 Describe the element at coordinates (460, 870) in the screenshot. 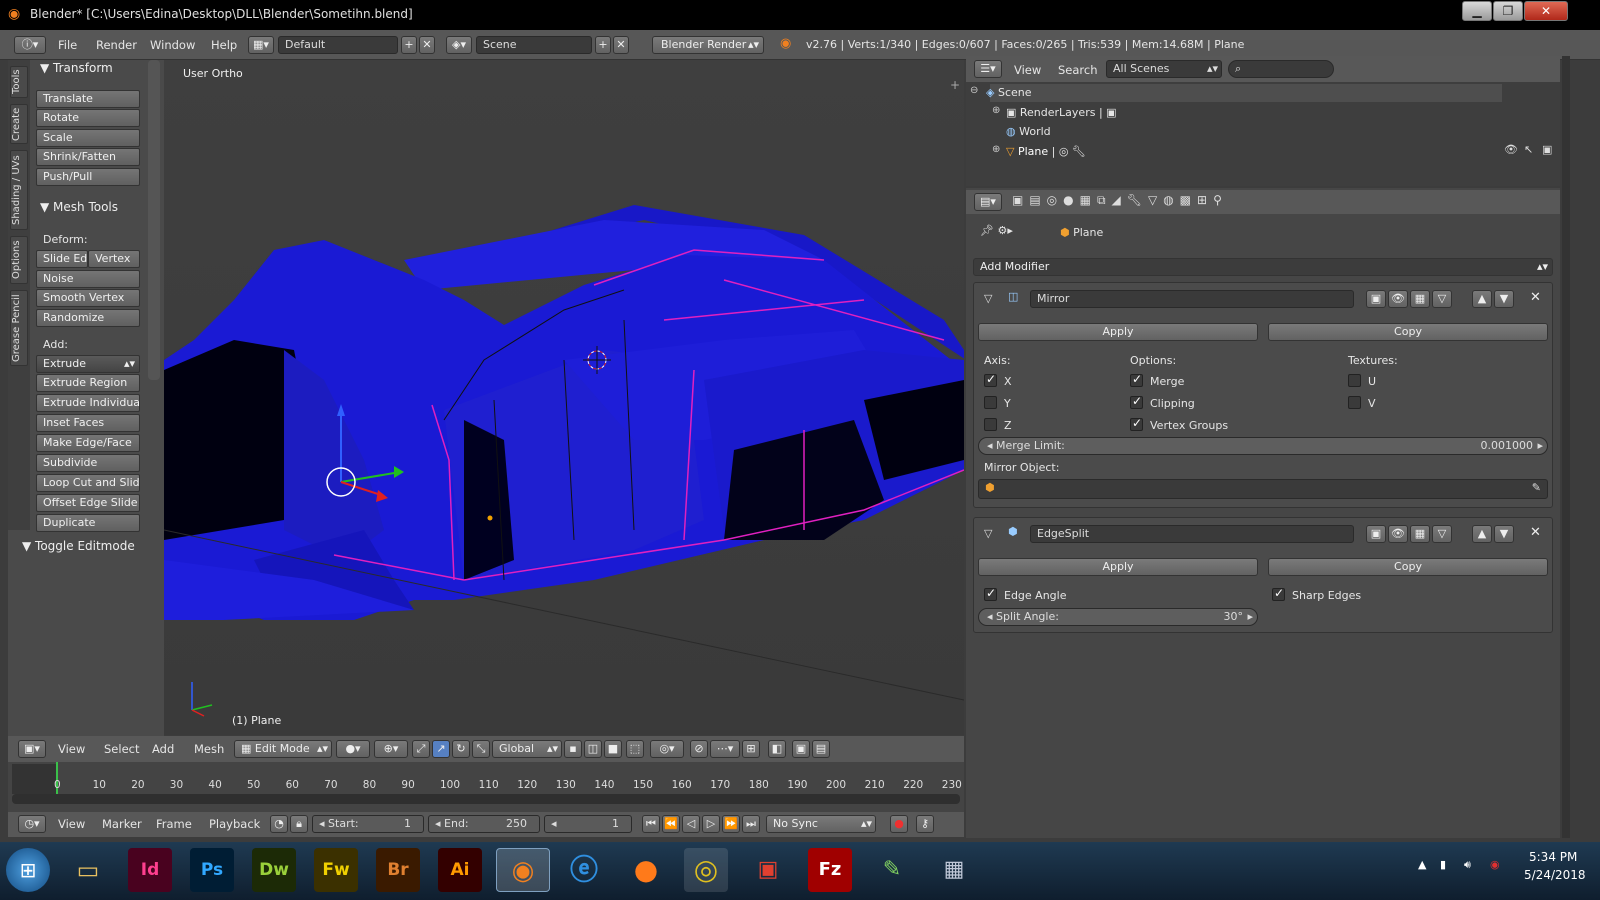

I see `illustrator-icon: Ai` at that location.